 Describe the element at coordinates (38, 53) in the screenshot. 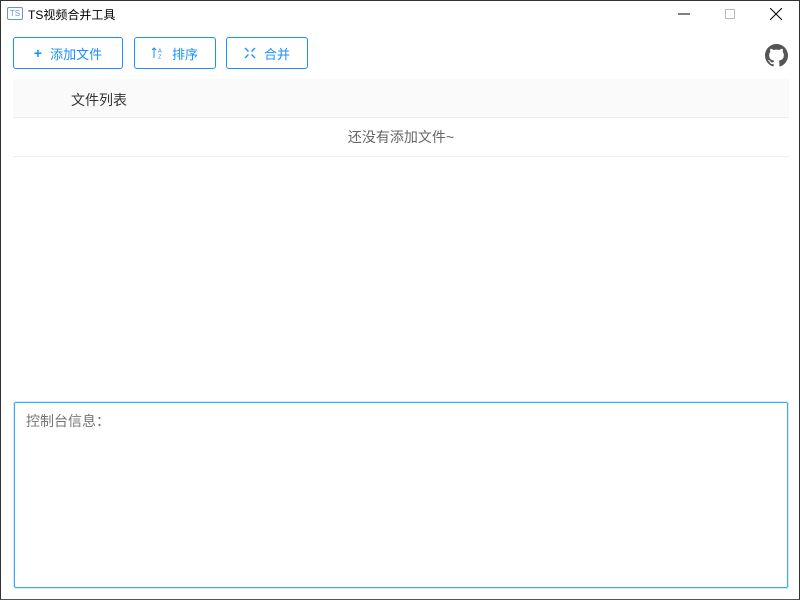

I see `plus-icon: +` at that location.